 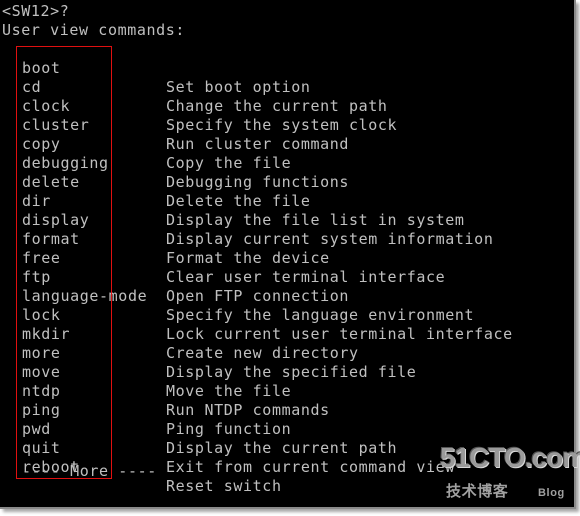 What do you see at coordinates (315, 220) in the screenshot?
I see `command-description: Display the file list in system` at bounding box center [315, 220].